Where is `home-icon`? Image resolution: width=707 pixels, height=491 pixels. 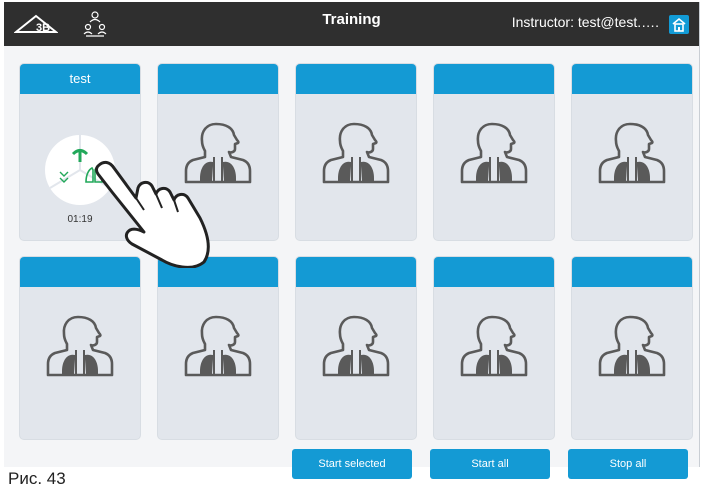
home-icon is located at coordinates (679, 24).